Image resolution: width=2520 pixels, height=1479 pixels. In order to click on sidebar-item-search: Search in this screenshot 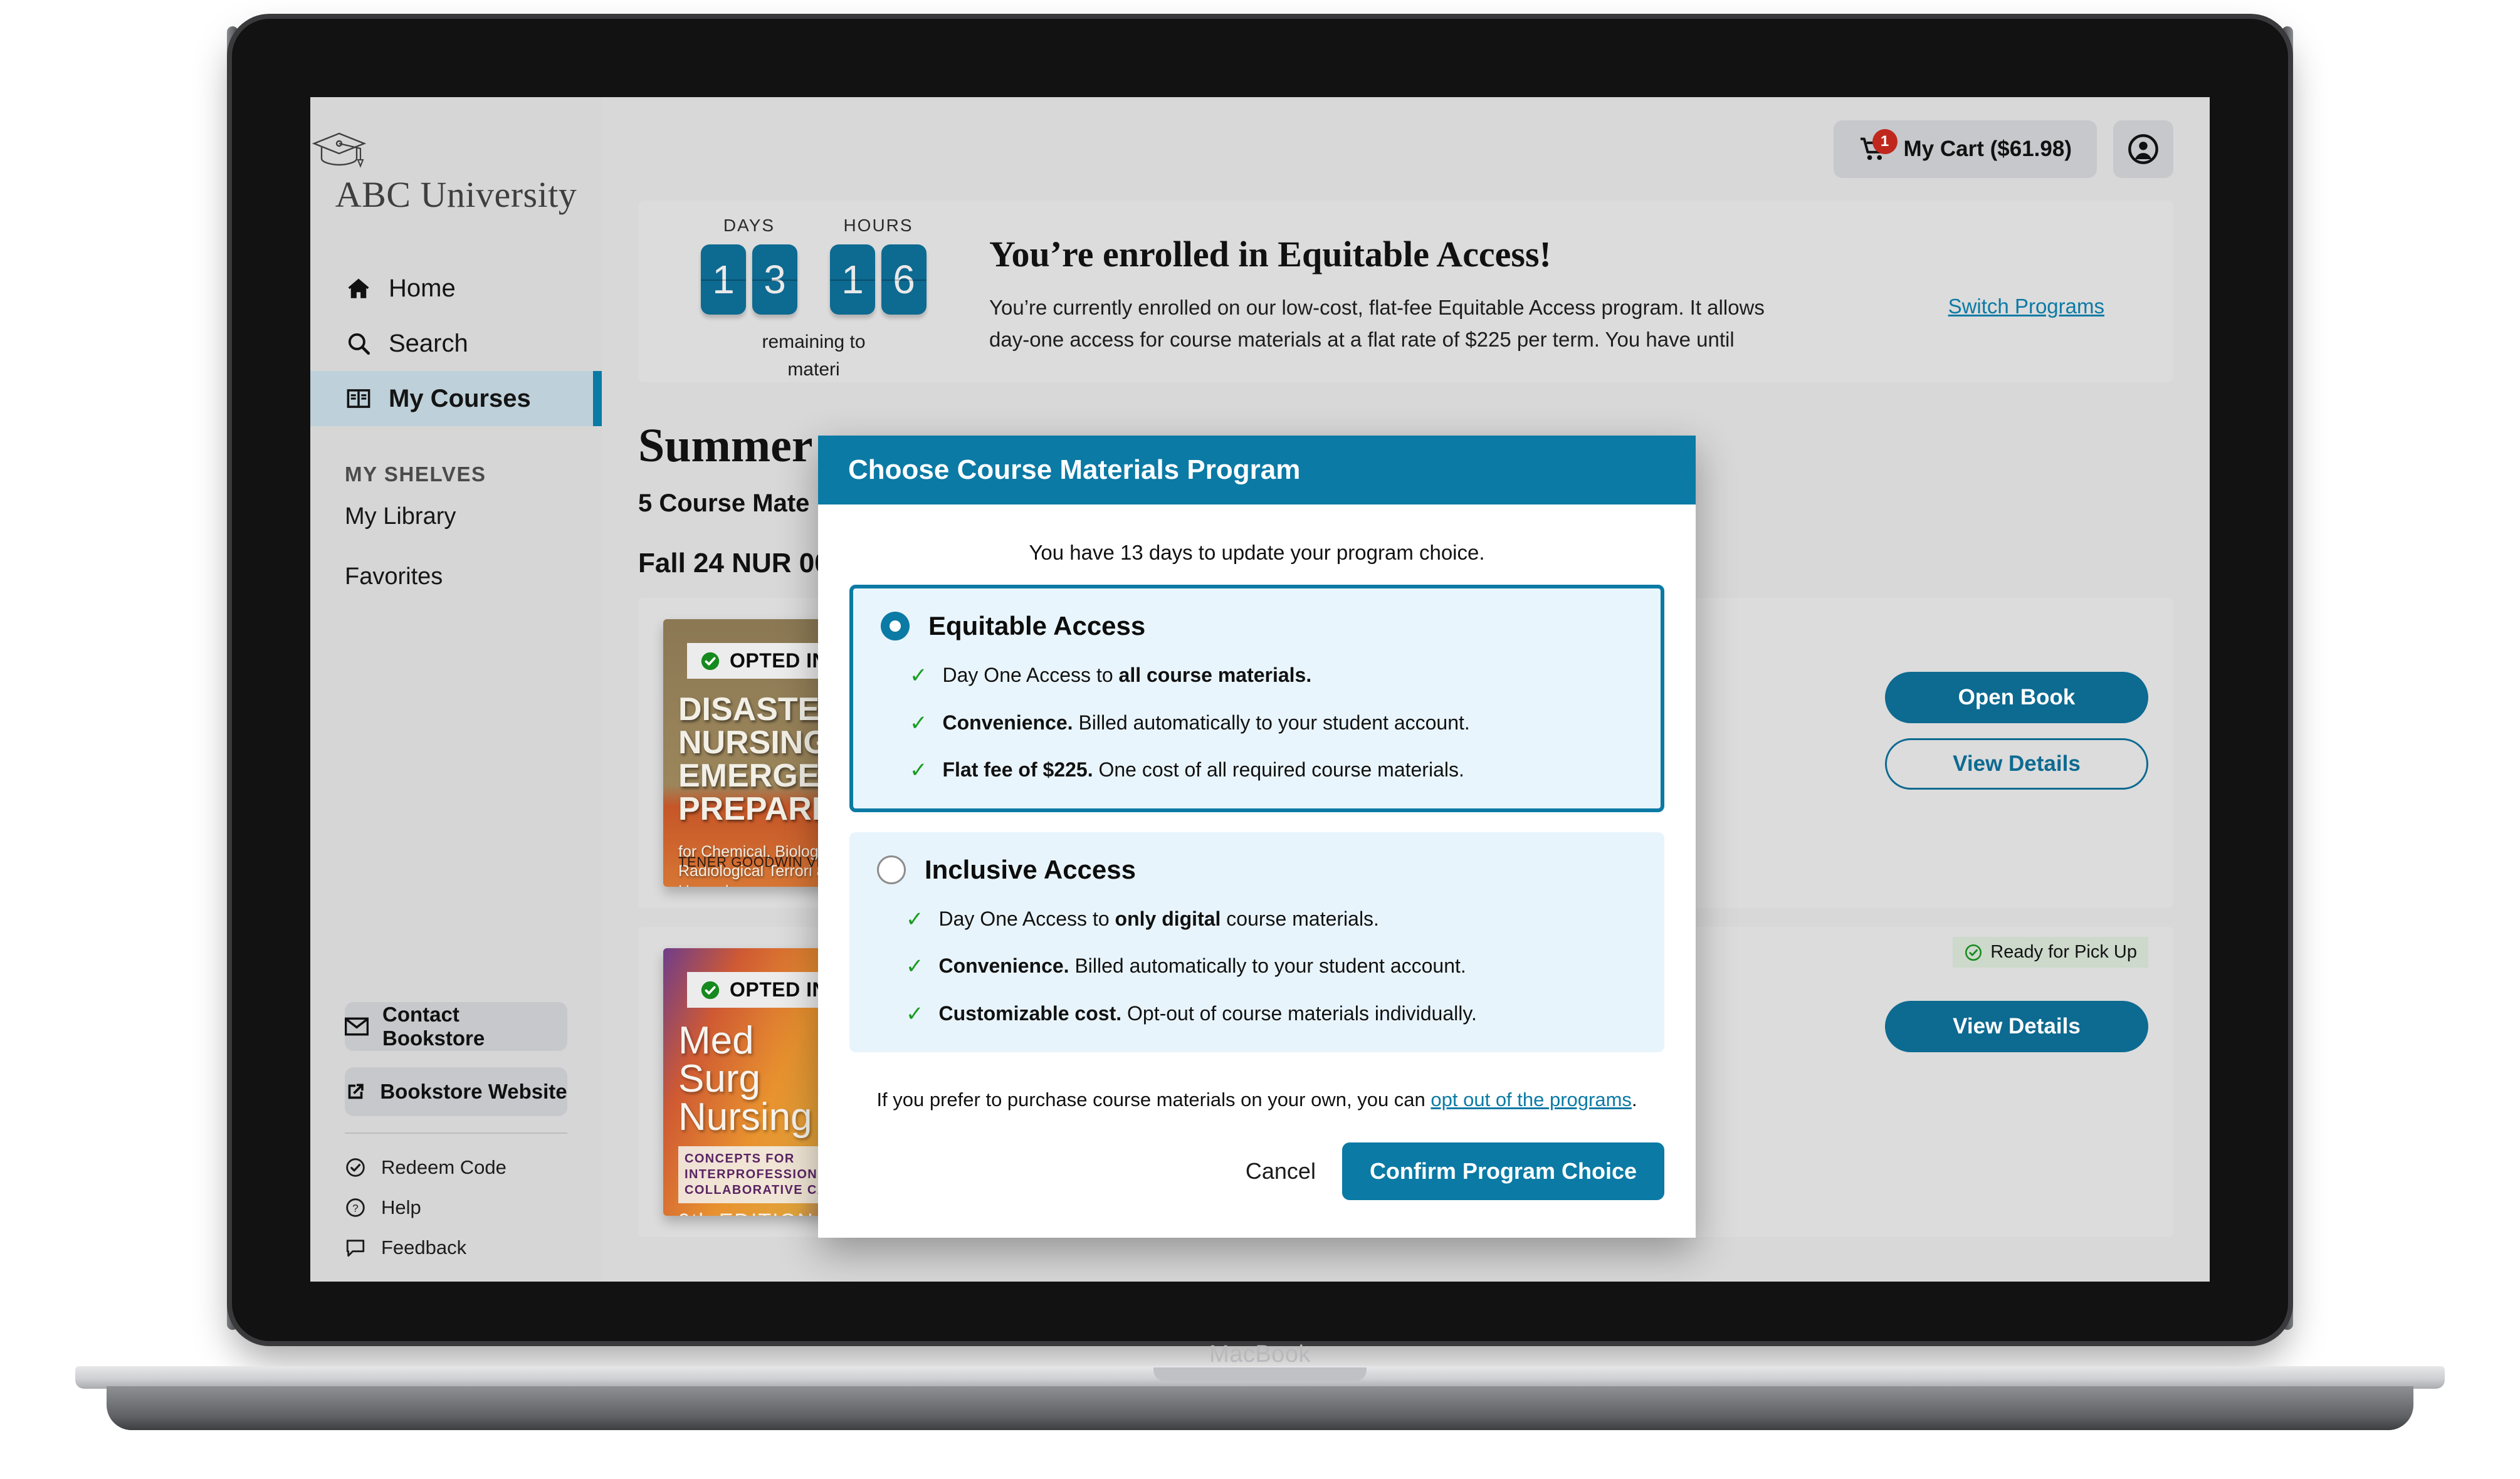, I will do `click(456, 343)`.